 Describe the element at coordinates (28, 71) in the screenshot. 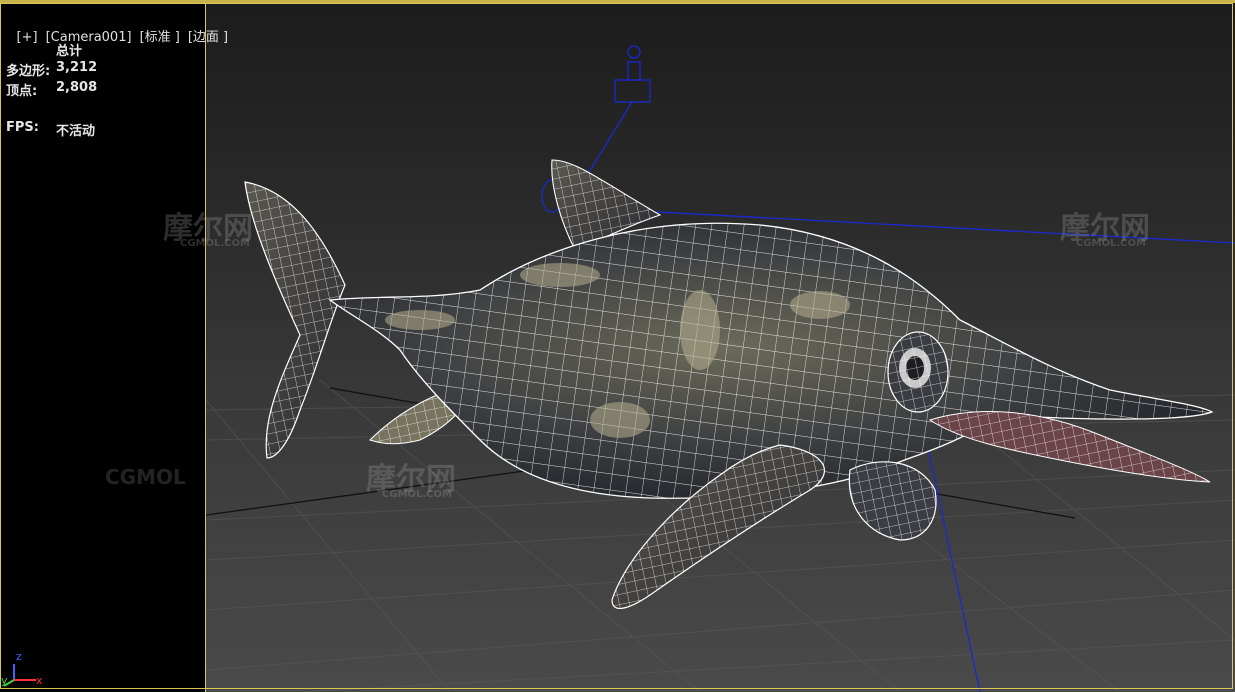

I see `stats-polygons-label: 多边形:` at that location.